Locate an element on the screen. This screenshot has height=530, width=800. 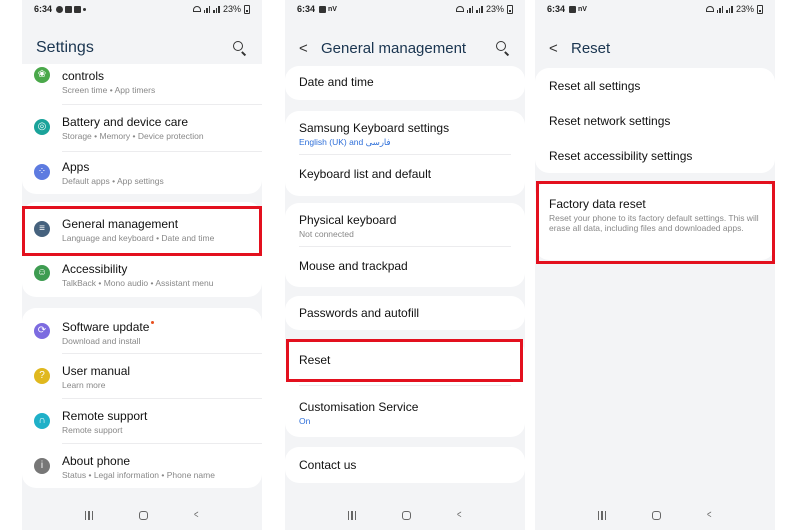
battery-care-icon: ◎ is located at coordinates (42, 127).